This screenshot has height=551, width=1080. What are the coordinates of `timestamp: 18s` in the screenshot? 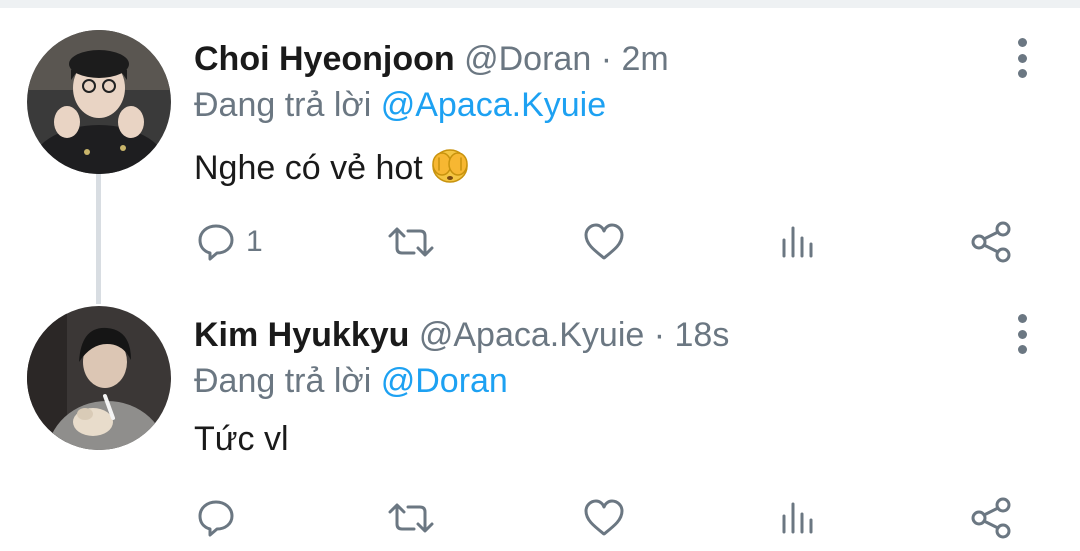 It's located at (702, 335).